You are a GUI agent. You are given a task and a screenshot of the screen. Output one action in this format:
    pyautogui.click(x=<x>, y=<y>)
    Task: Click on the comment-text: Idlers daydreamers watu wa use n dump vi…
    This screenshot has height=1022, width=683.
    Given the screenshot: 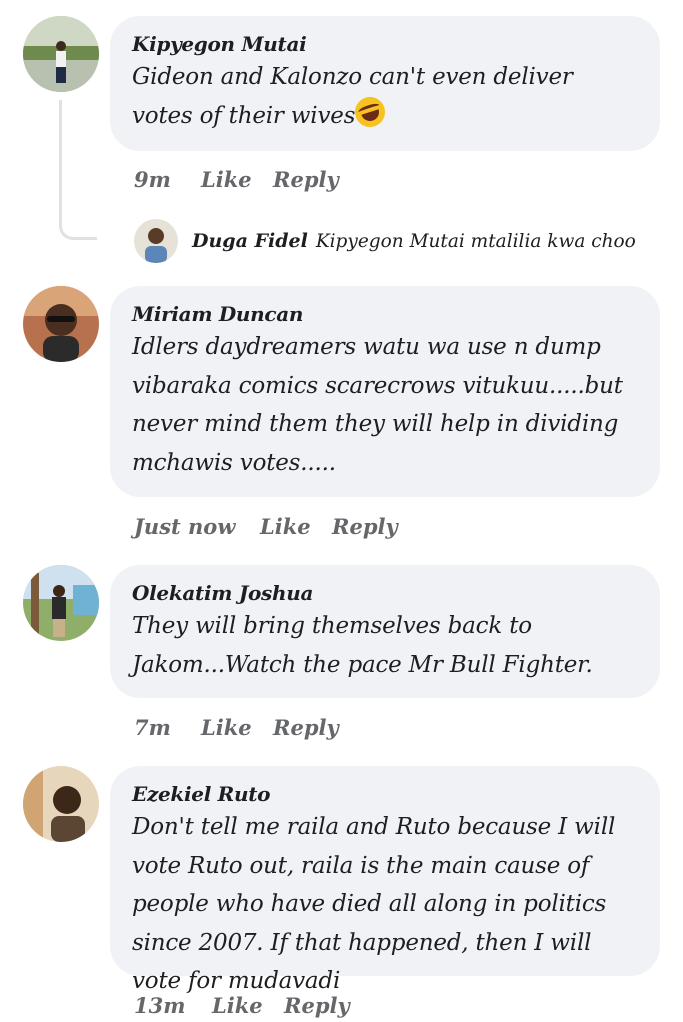 What is the action you would take?
    pyautogui.click(x=377, y=405)
    